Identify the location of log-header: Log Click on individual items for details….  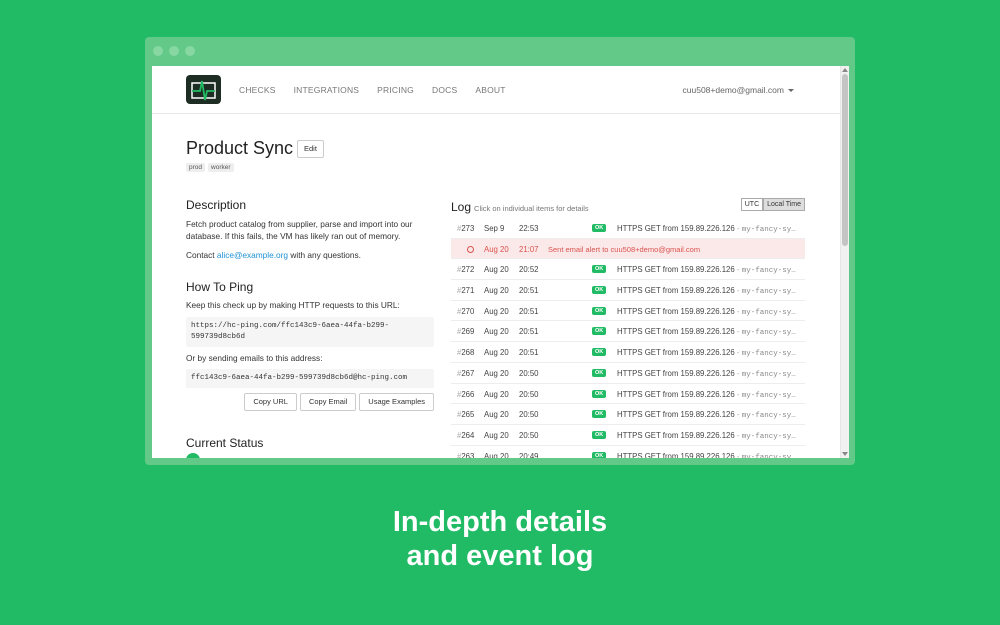
(628, 208).